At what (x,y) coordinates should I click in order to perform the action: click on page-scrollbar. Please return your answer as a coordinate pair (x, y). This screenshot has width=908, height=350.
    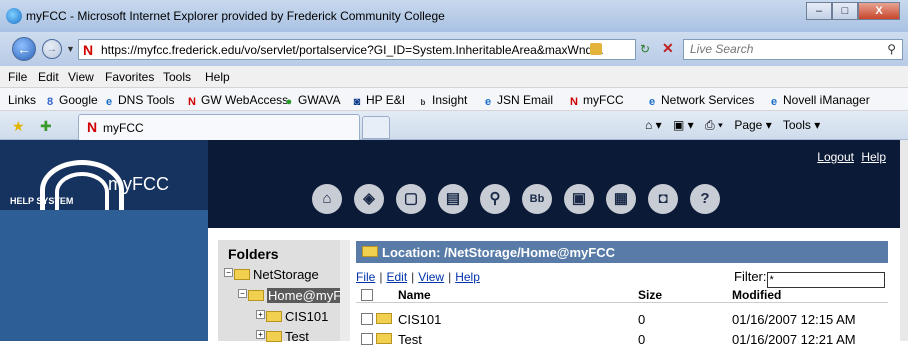
    Looking at the image, I should click on (904, 240).